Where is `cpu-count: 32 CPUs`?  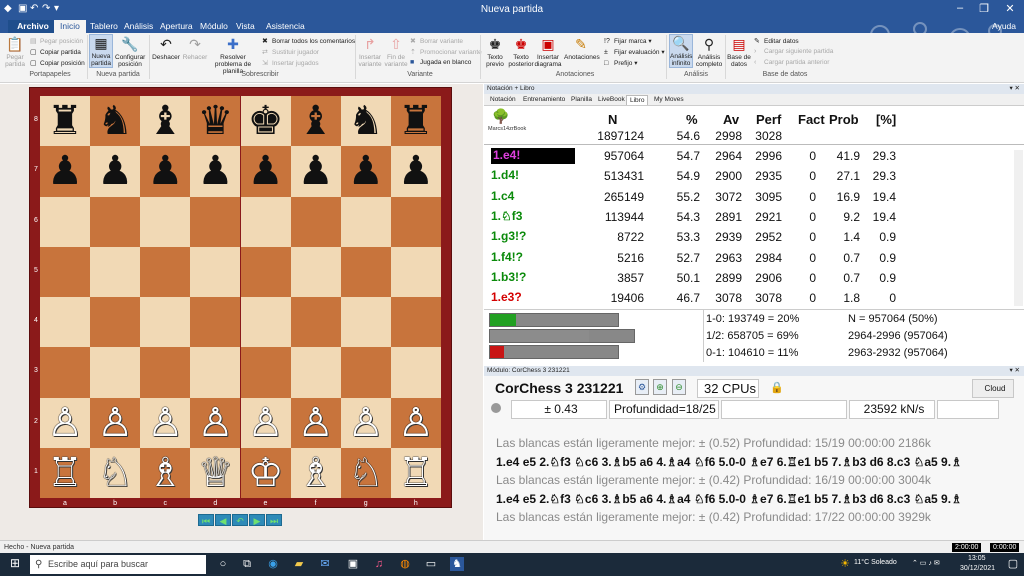
cpu-count: 32 CPUs is located at coordinates (728, 388).